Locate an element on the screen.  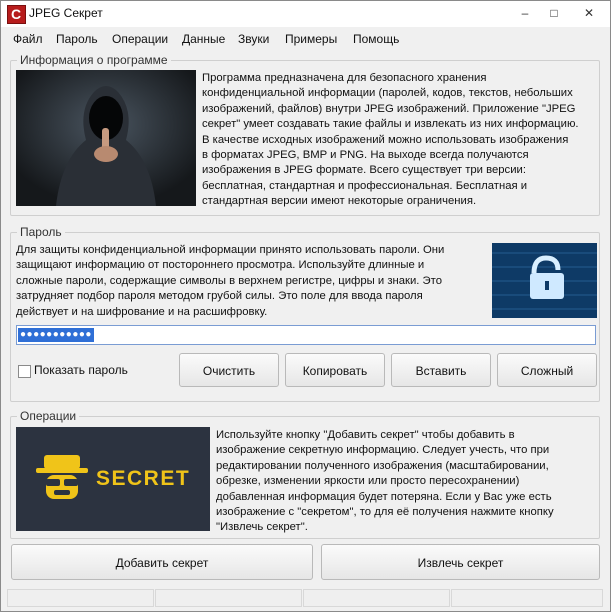
password-legend: Пароль is located at coordinates (41, 232).